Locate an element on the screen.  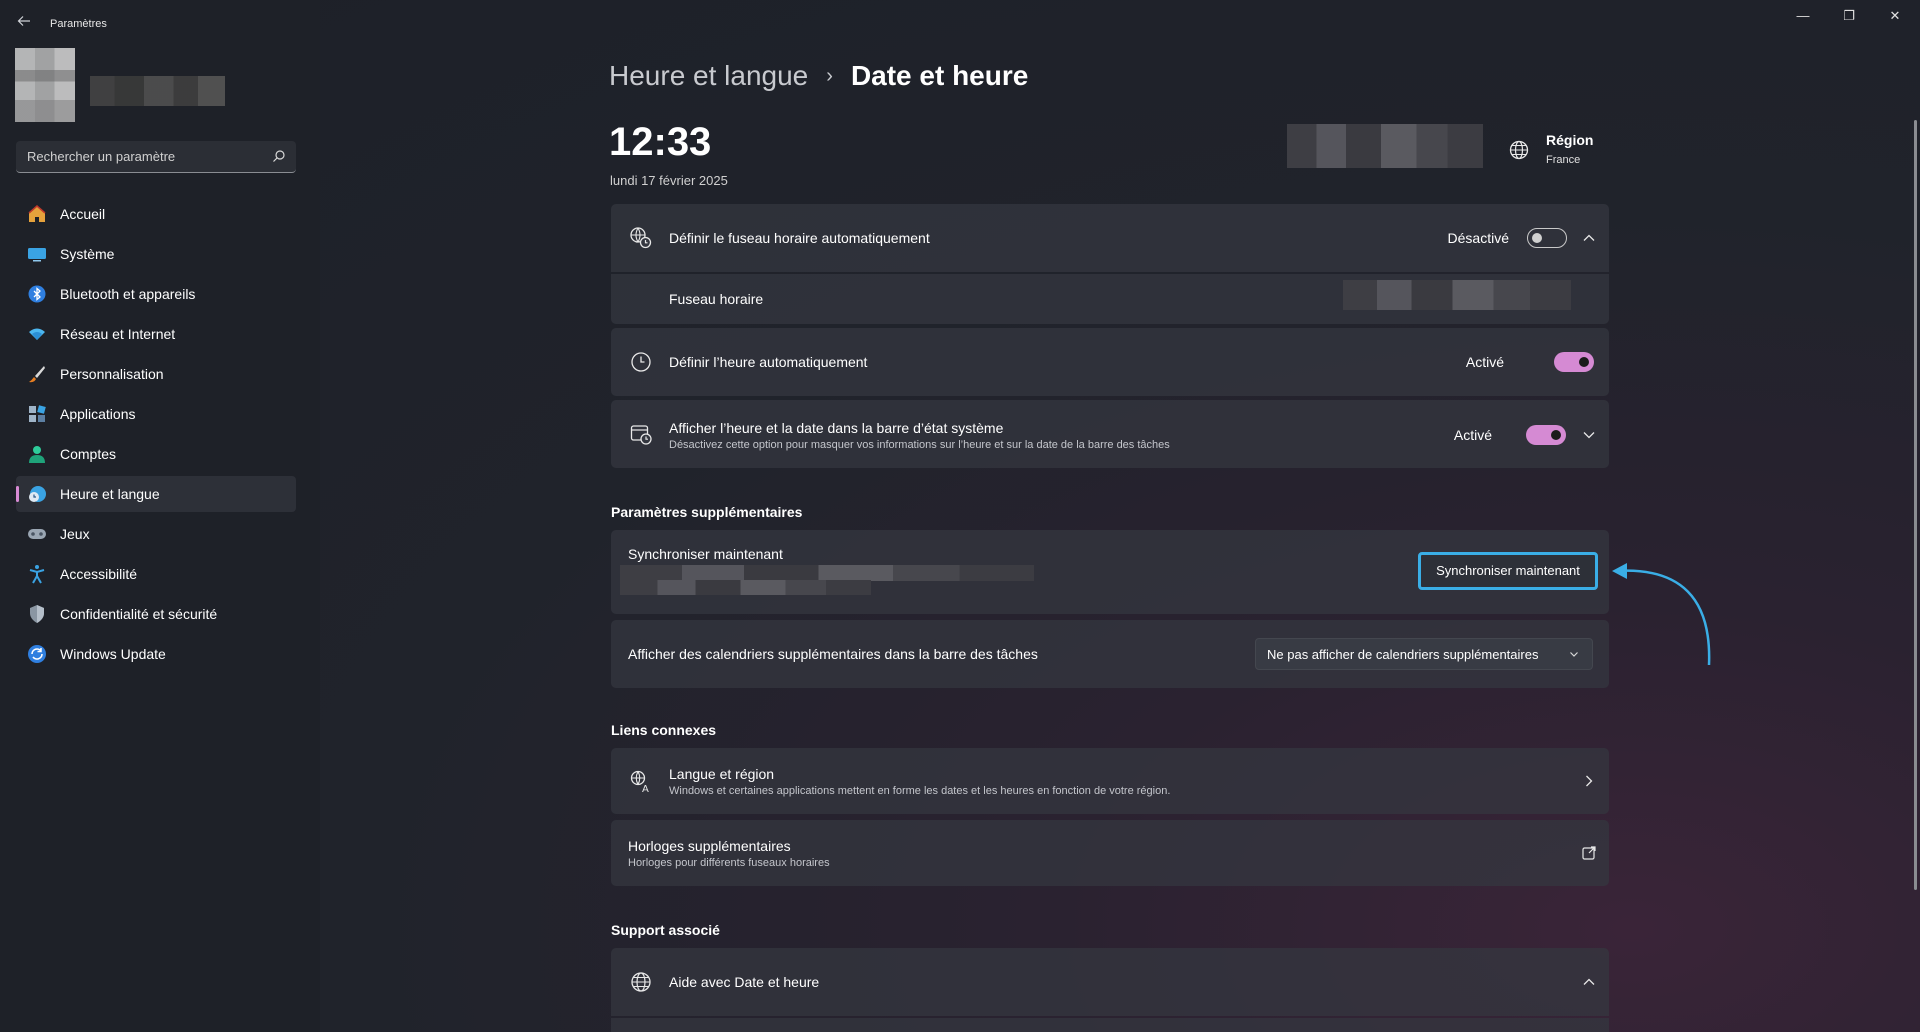
region-title: Région is located at coordinates (1570, 140).